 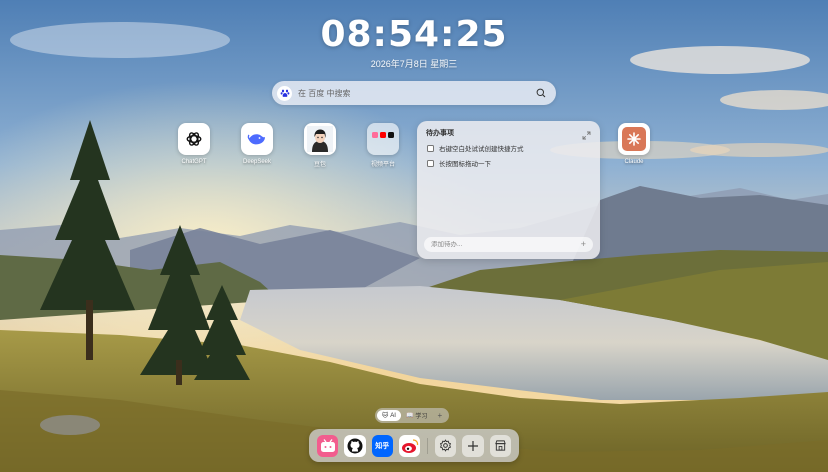 What do you see at coordinates (355, 445) in the screenshot?
I see `github-icon` at bounding box center [355, 445].